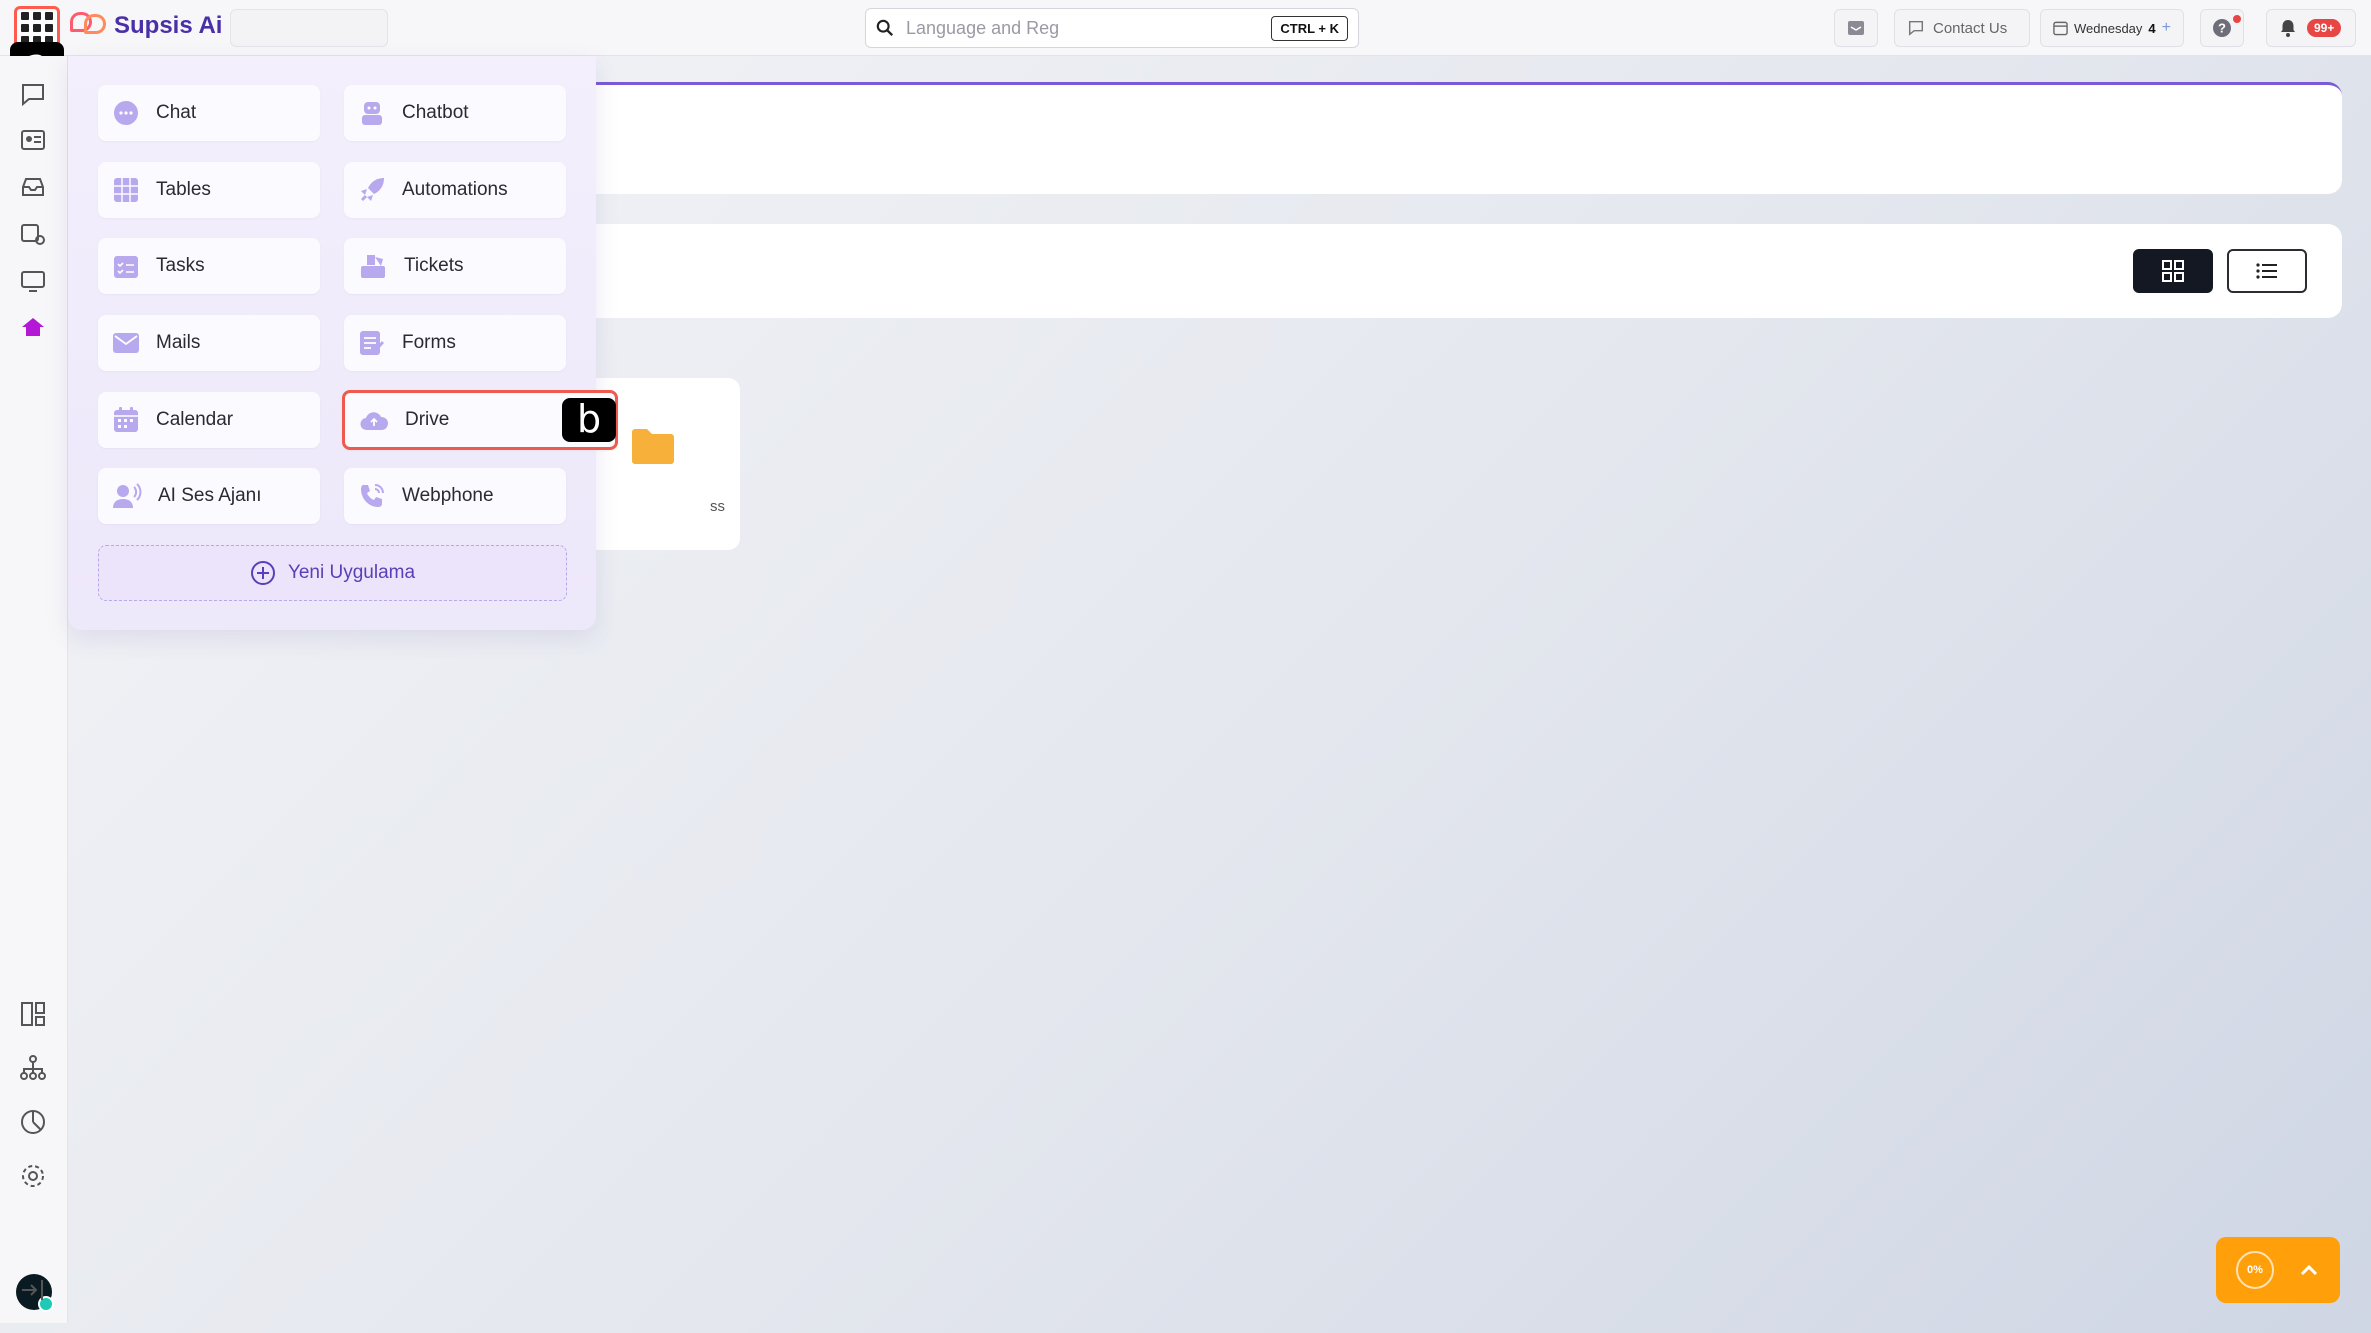  What do you see at coordinates (2060, 28) in the screenshot?
I see `calendar-small-icon` at bounding box center [2060, 28].